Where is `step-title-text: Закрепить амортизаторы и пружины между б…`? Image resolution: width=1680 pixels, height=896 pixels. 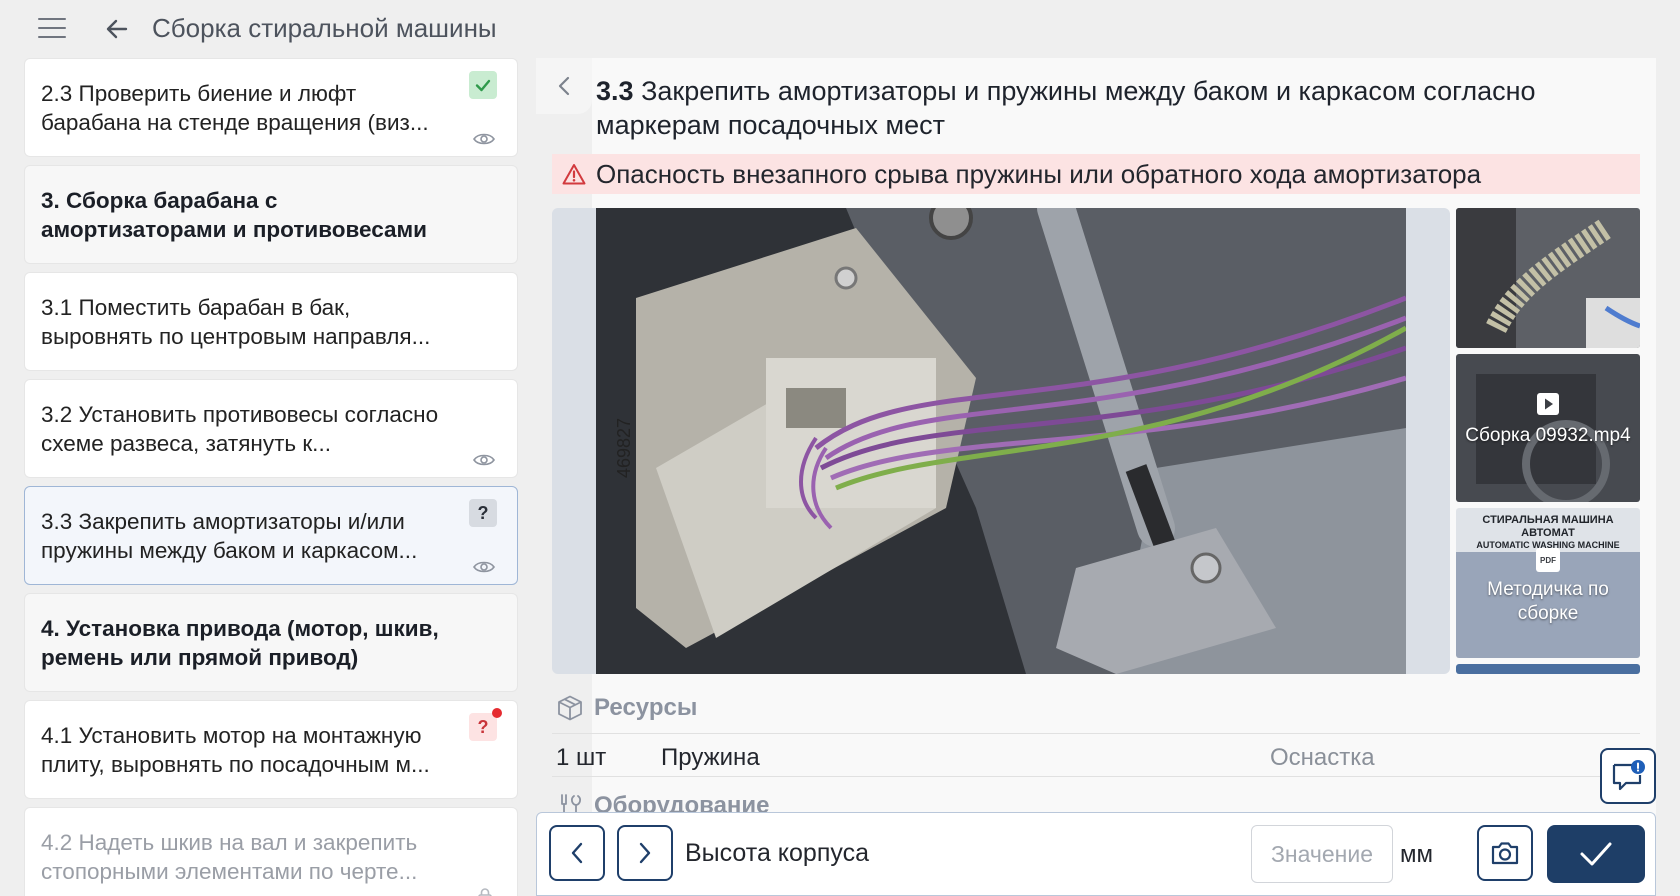 step-title-text: Закрепить амортизаторы и пружины между б… is located at coordinates (1066, 108).